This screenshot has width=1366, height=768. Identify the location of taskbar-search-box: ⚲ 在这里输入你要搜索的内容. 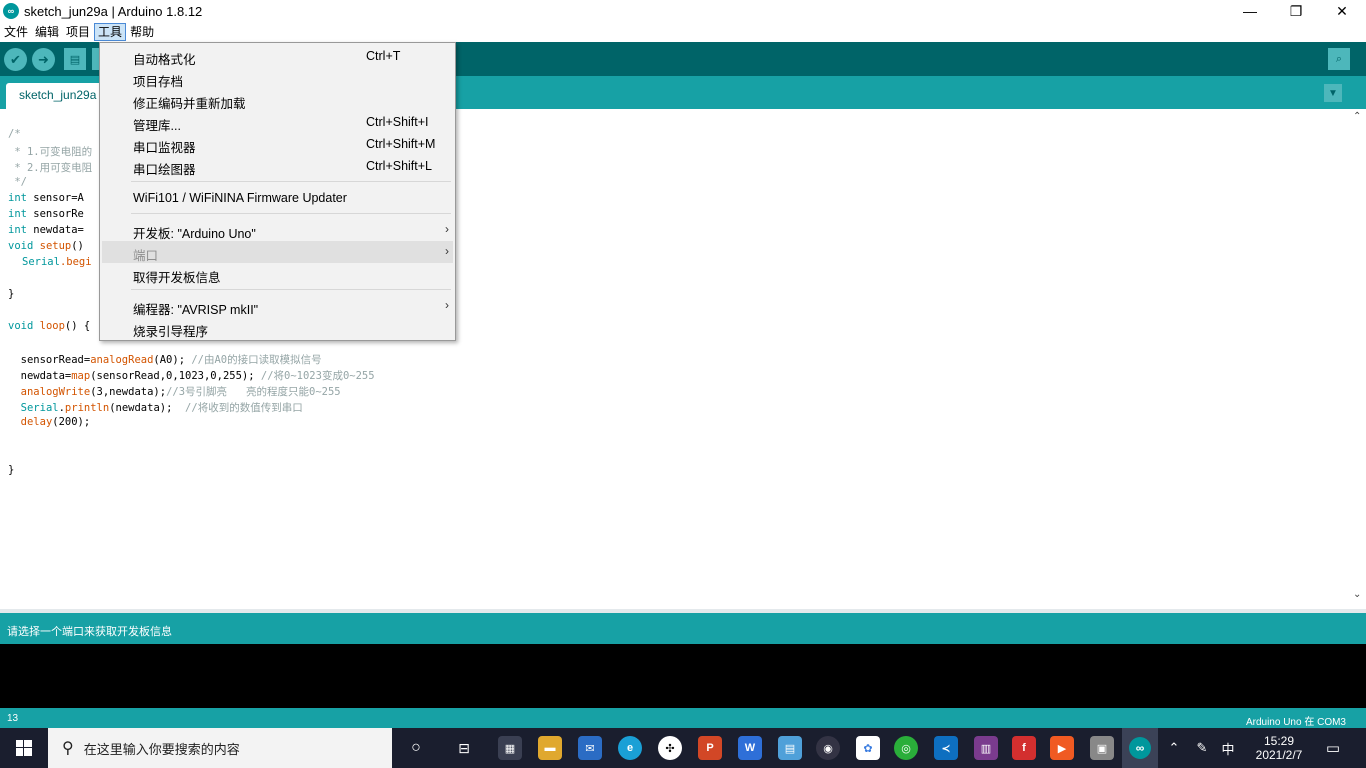
(220, 748).